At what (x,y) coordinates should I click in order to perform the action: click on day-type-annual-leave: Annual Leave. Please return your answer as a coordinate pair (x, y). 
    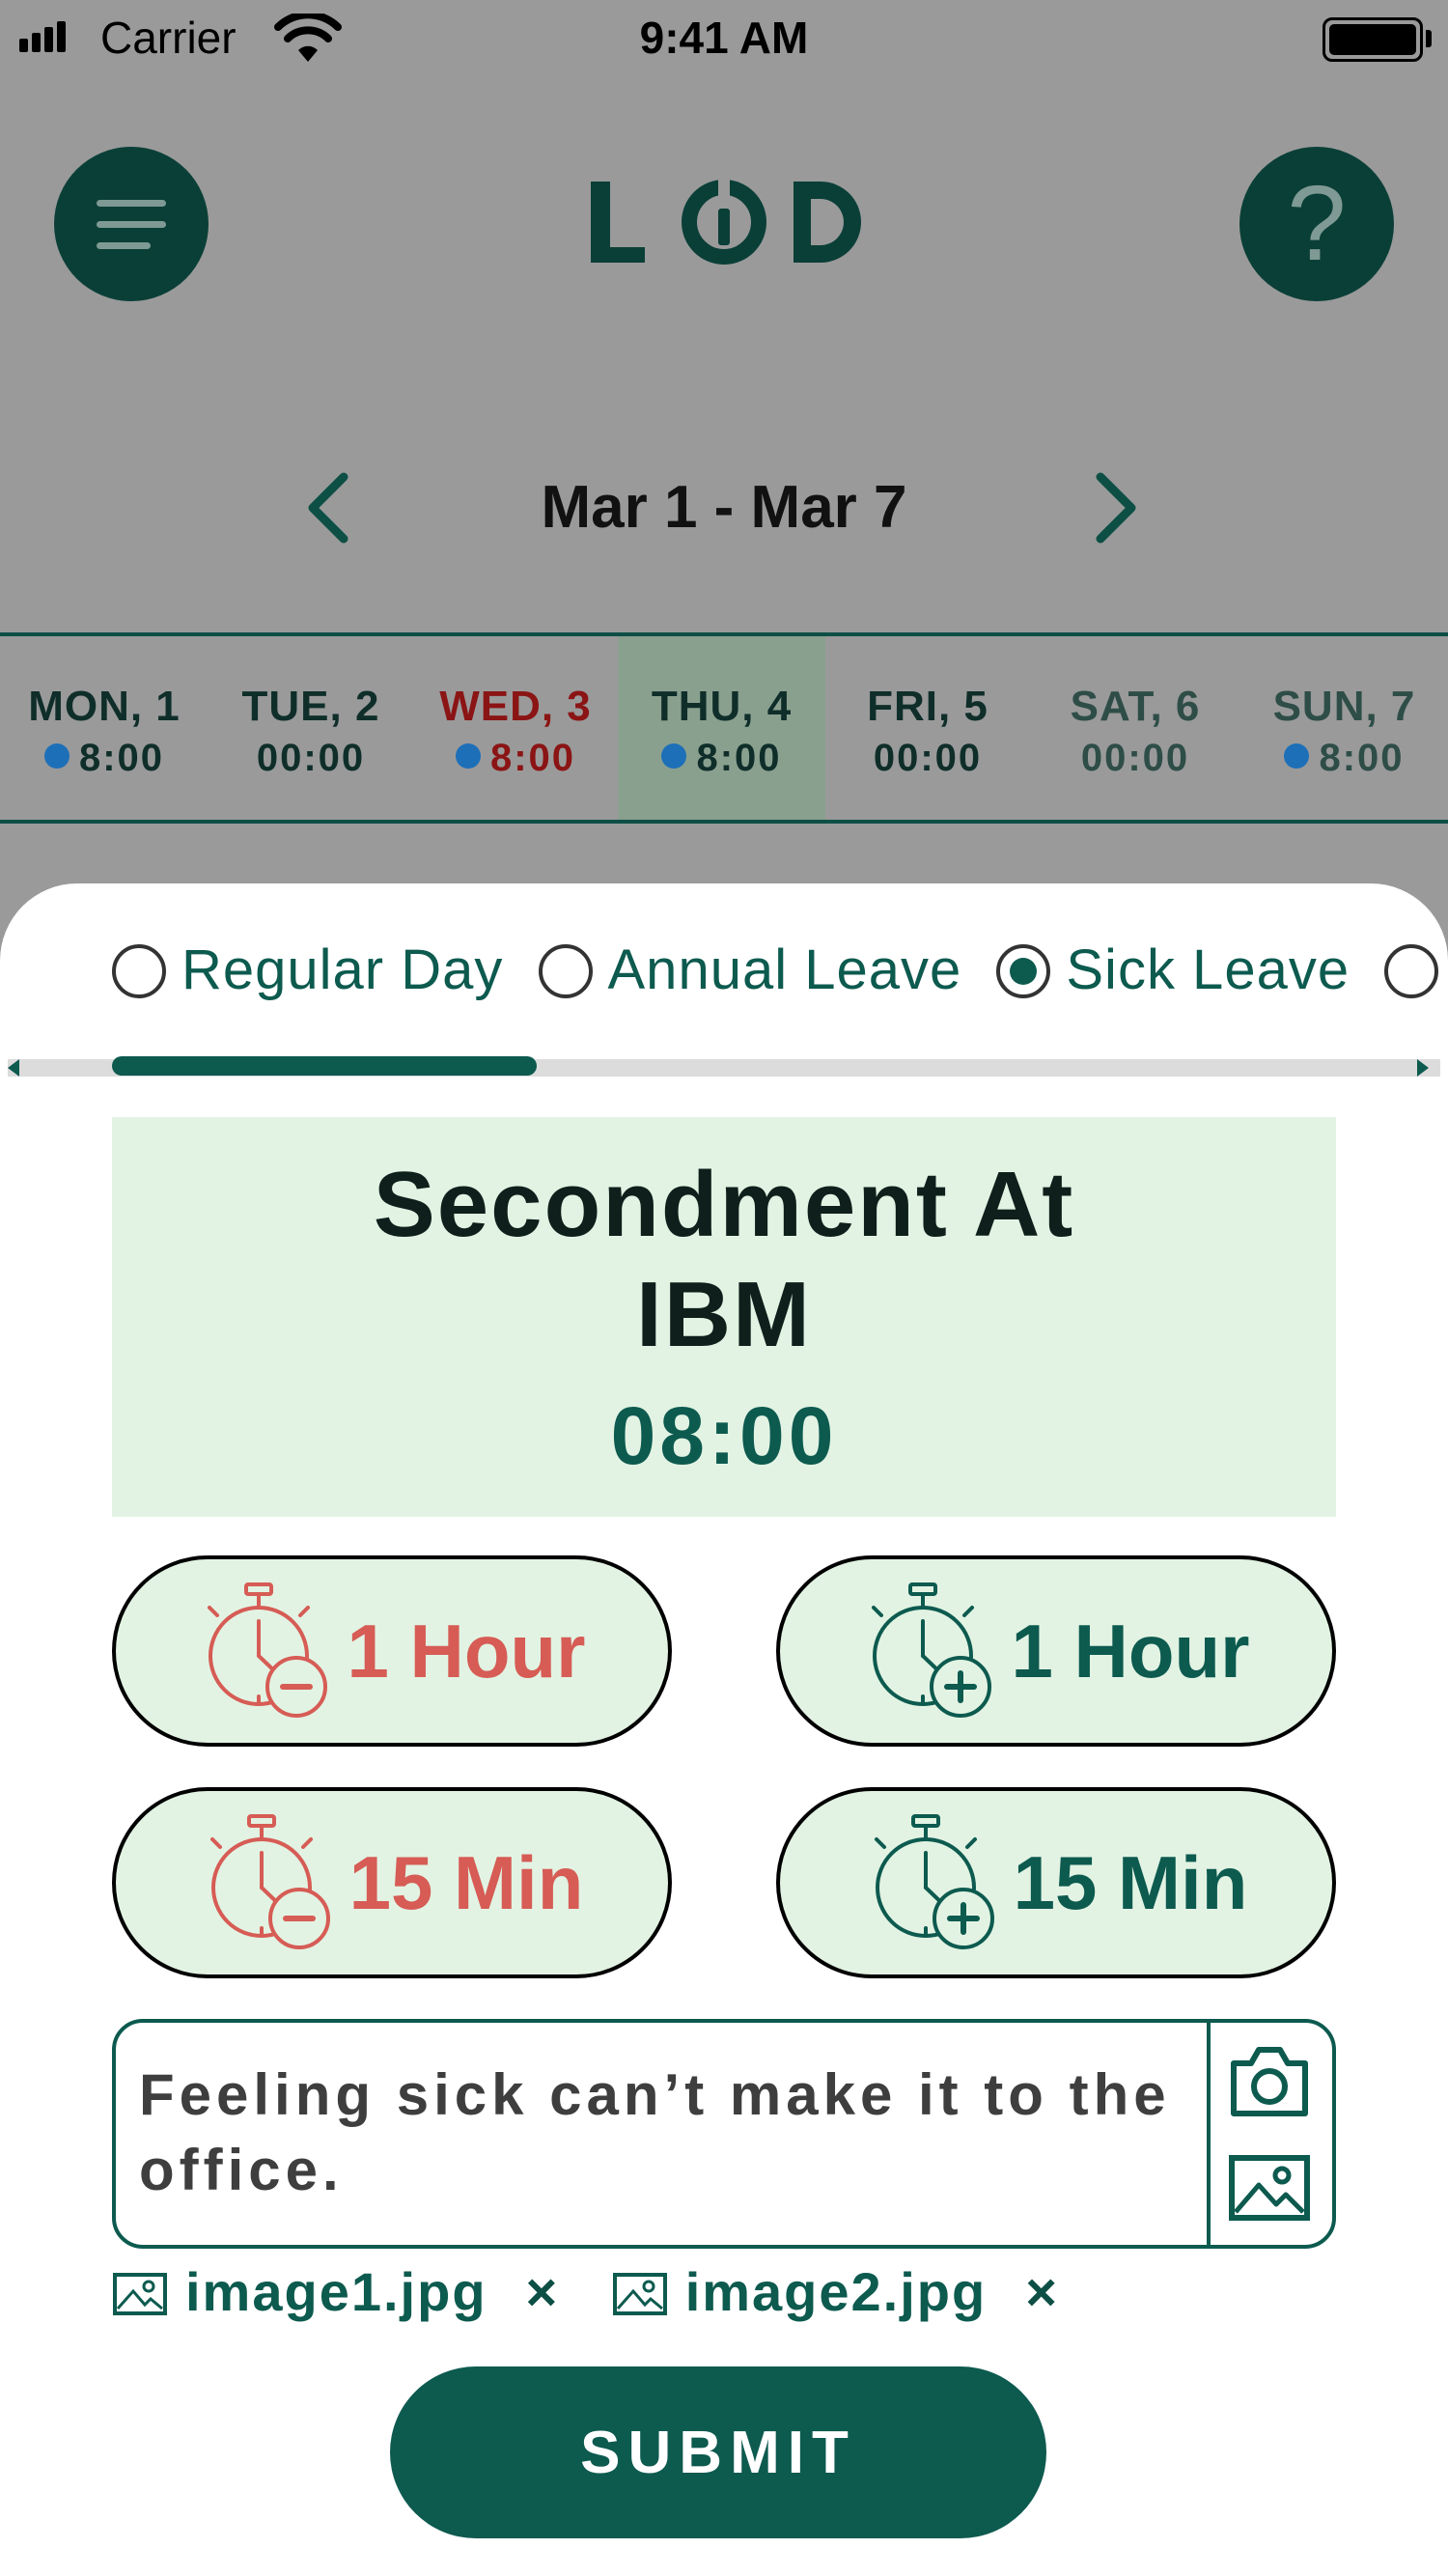
    Looking at the image, I should click on (750, 970).